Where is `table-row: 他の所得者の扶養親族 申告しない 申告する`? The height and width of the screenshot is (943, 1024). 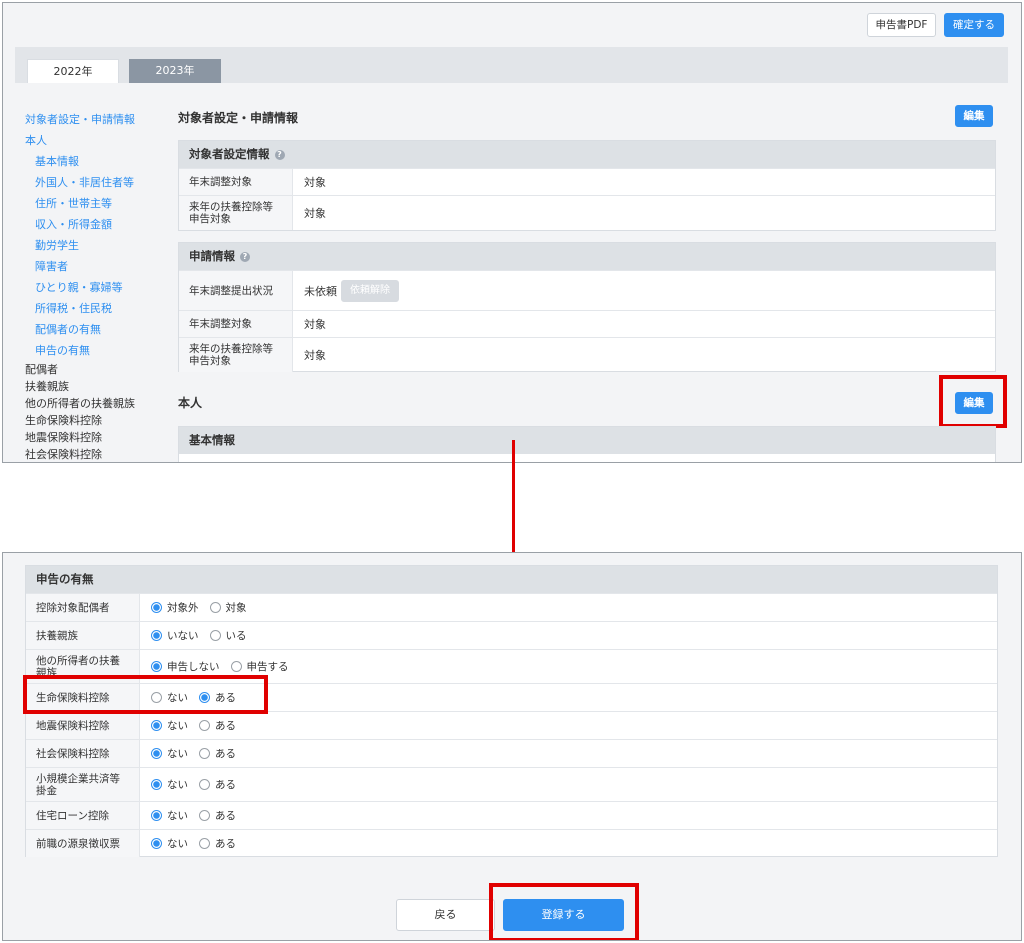
table-row: 他の所得者の扶養親族 申告しない 申告する is located at coordinates (511, 666).